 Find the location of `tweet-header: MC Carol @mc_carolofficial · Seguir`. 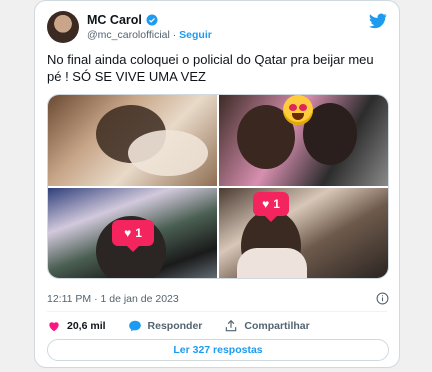

tweet-header: MC Carol @mc_carolofficial · Seguir is located at coordinates (217, 28).